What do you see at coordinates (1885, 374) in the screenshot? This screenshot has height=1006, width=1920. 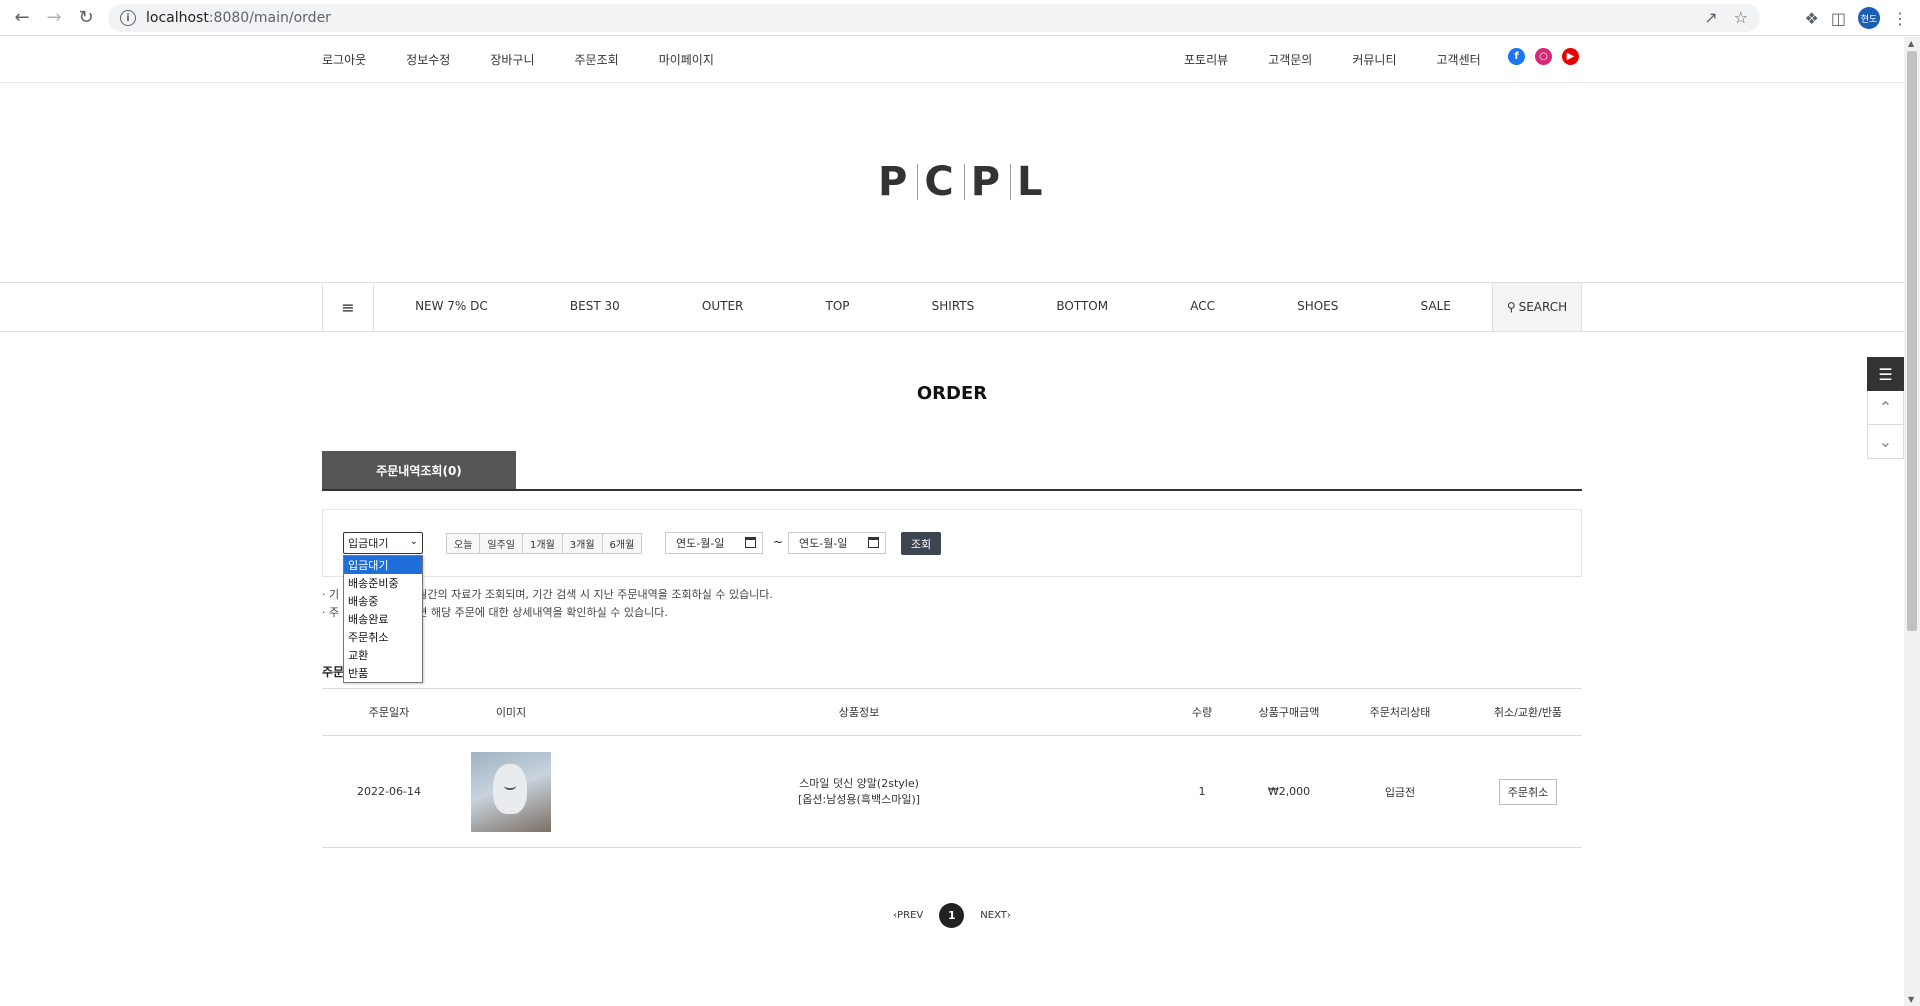 I see `side-menu-icon: ☰` at bounding box center [1885, 374].